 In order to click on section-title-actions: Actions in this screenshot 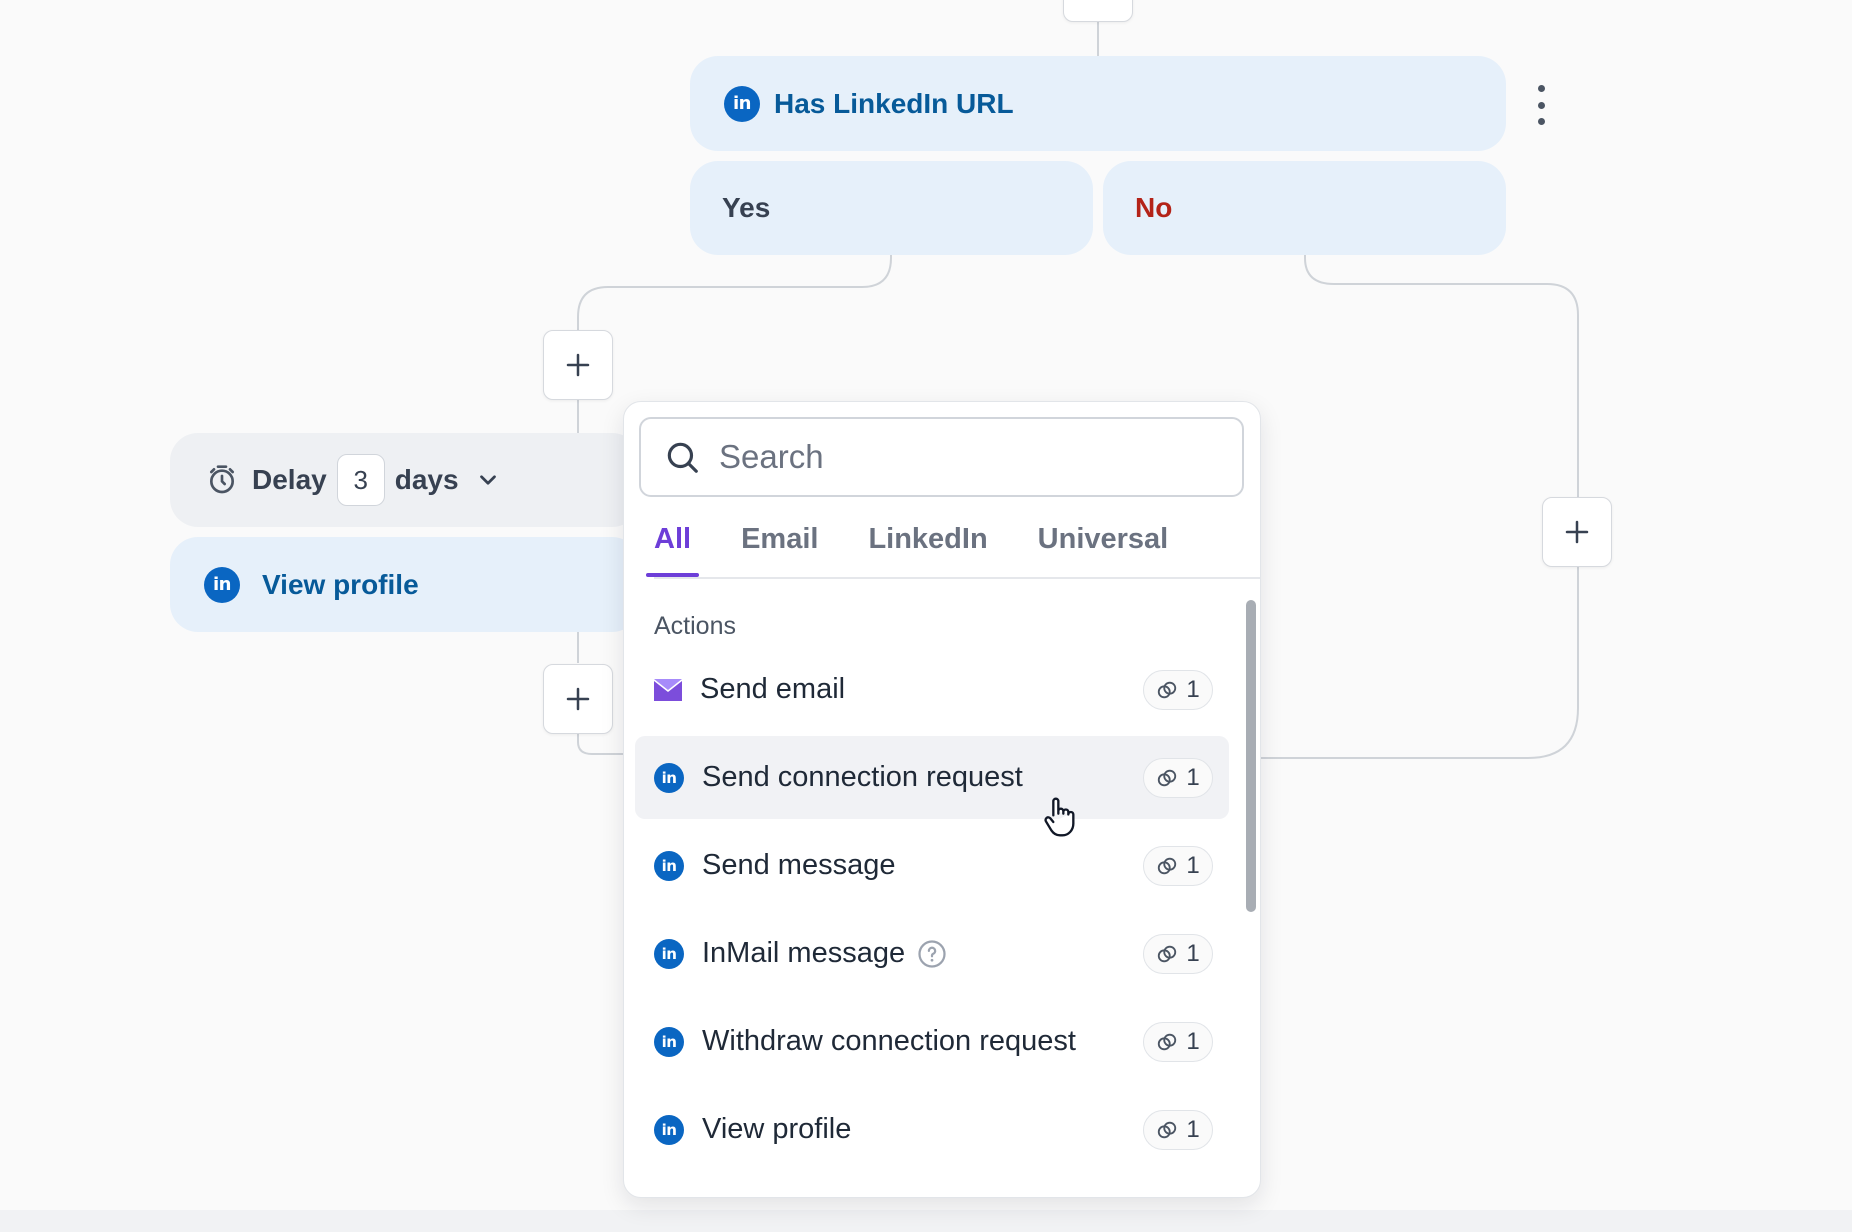, I will do `click(695, 626)`.